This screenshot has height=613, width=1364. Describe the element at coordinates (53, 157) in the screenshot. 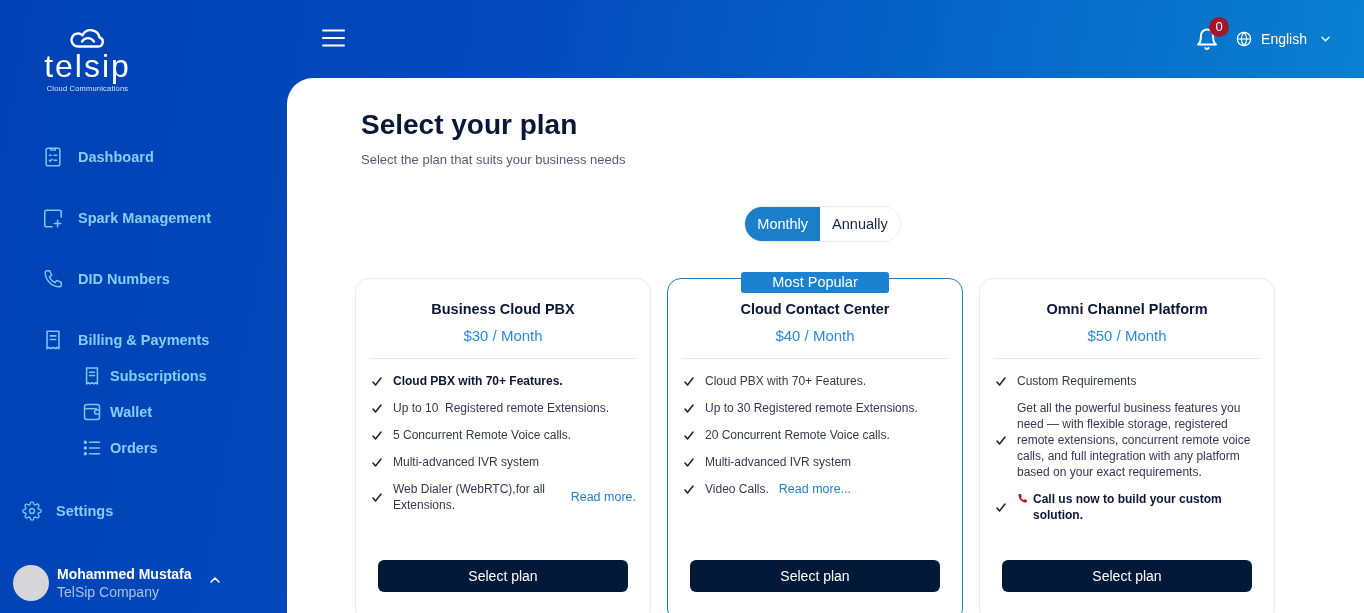

I see `clipboard-icon` at that location.